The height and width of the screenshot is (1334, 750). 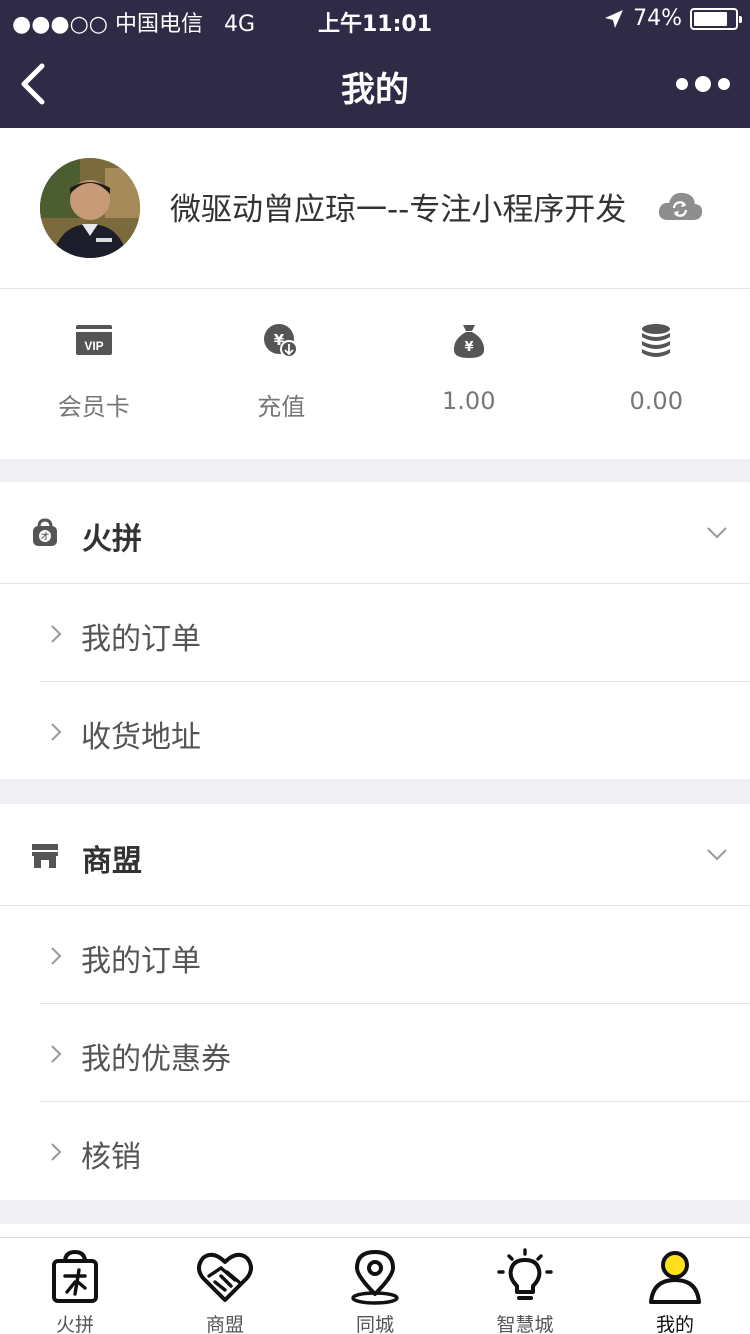 I want to click on more-menu-button, so click(x=703, y=84).